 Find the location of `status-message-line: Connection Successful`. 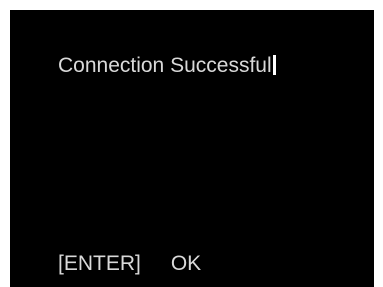

status-message-line: Connection Successful is located at coordinates (167, 66).